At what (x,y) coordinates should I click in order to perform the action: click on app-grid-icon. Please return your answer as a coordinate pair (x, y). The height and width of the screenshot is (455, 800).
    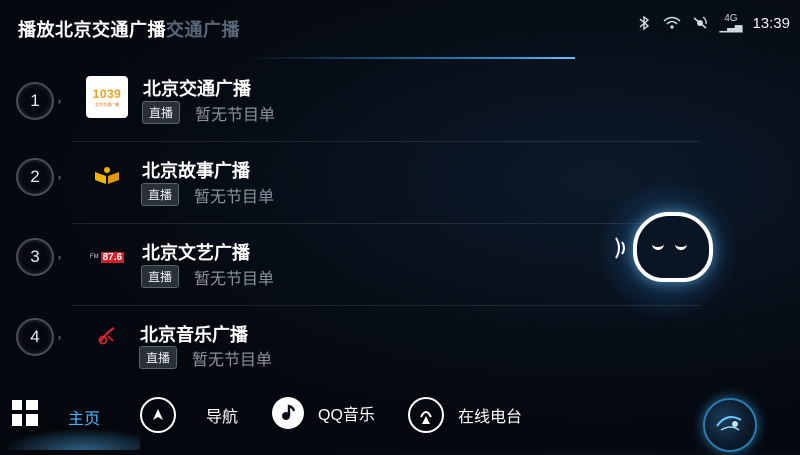
    Looking at the image, I should click on (25, 413).